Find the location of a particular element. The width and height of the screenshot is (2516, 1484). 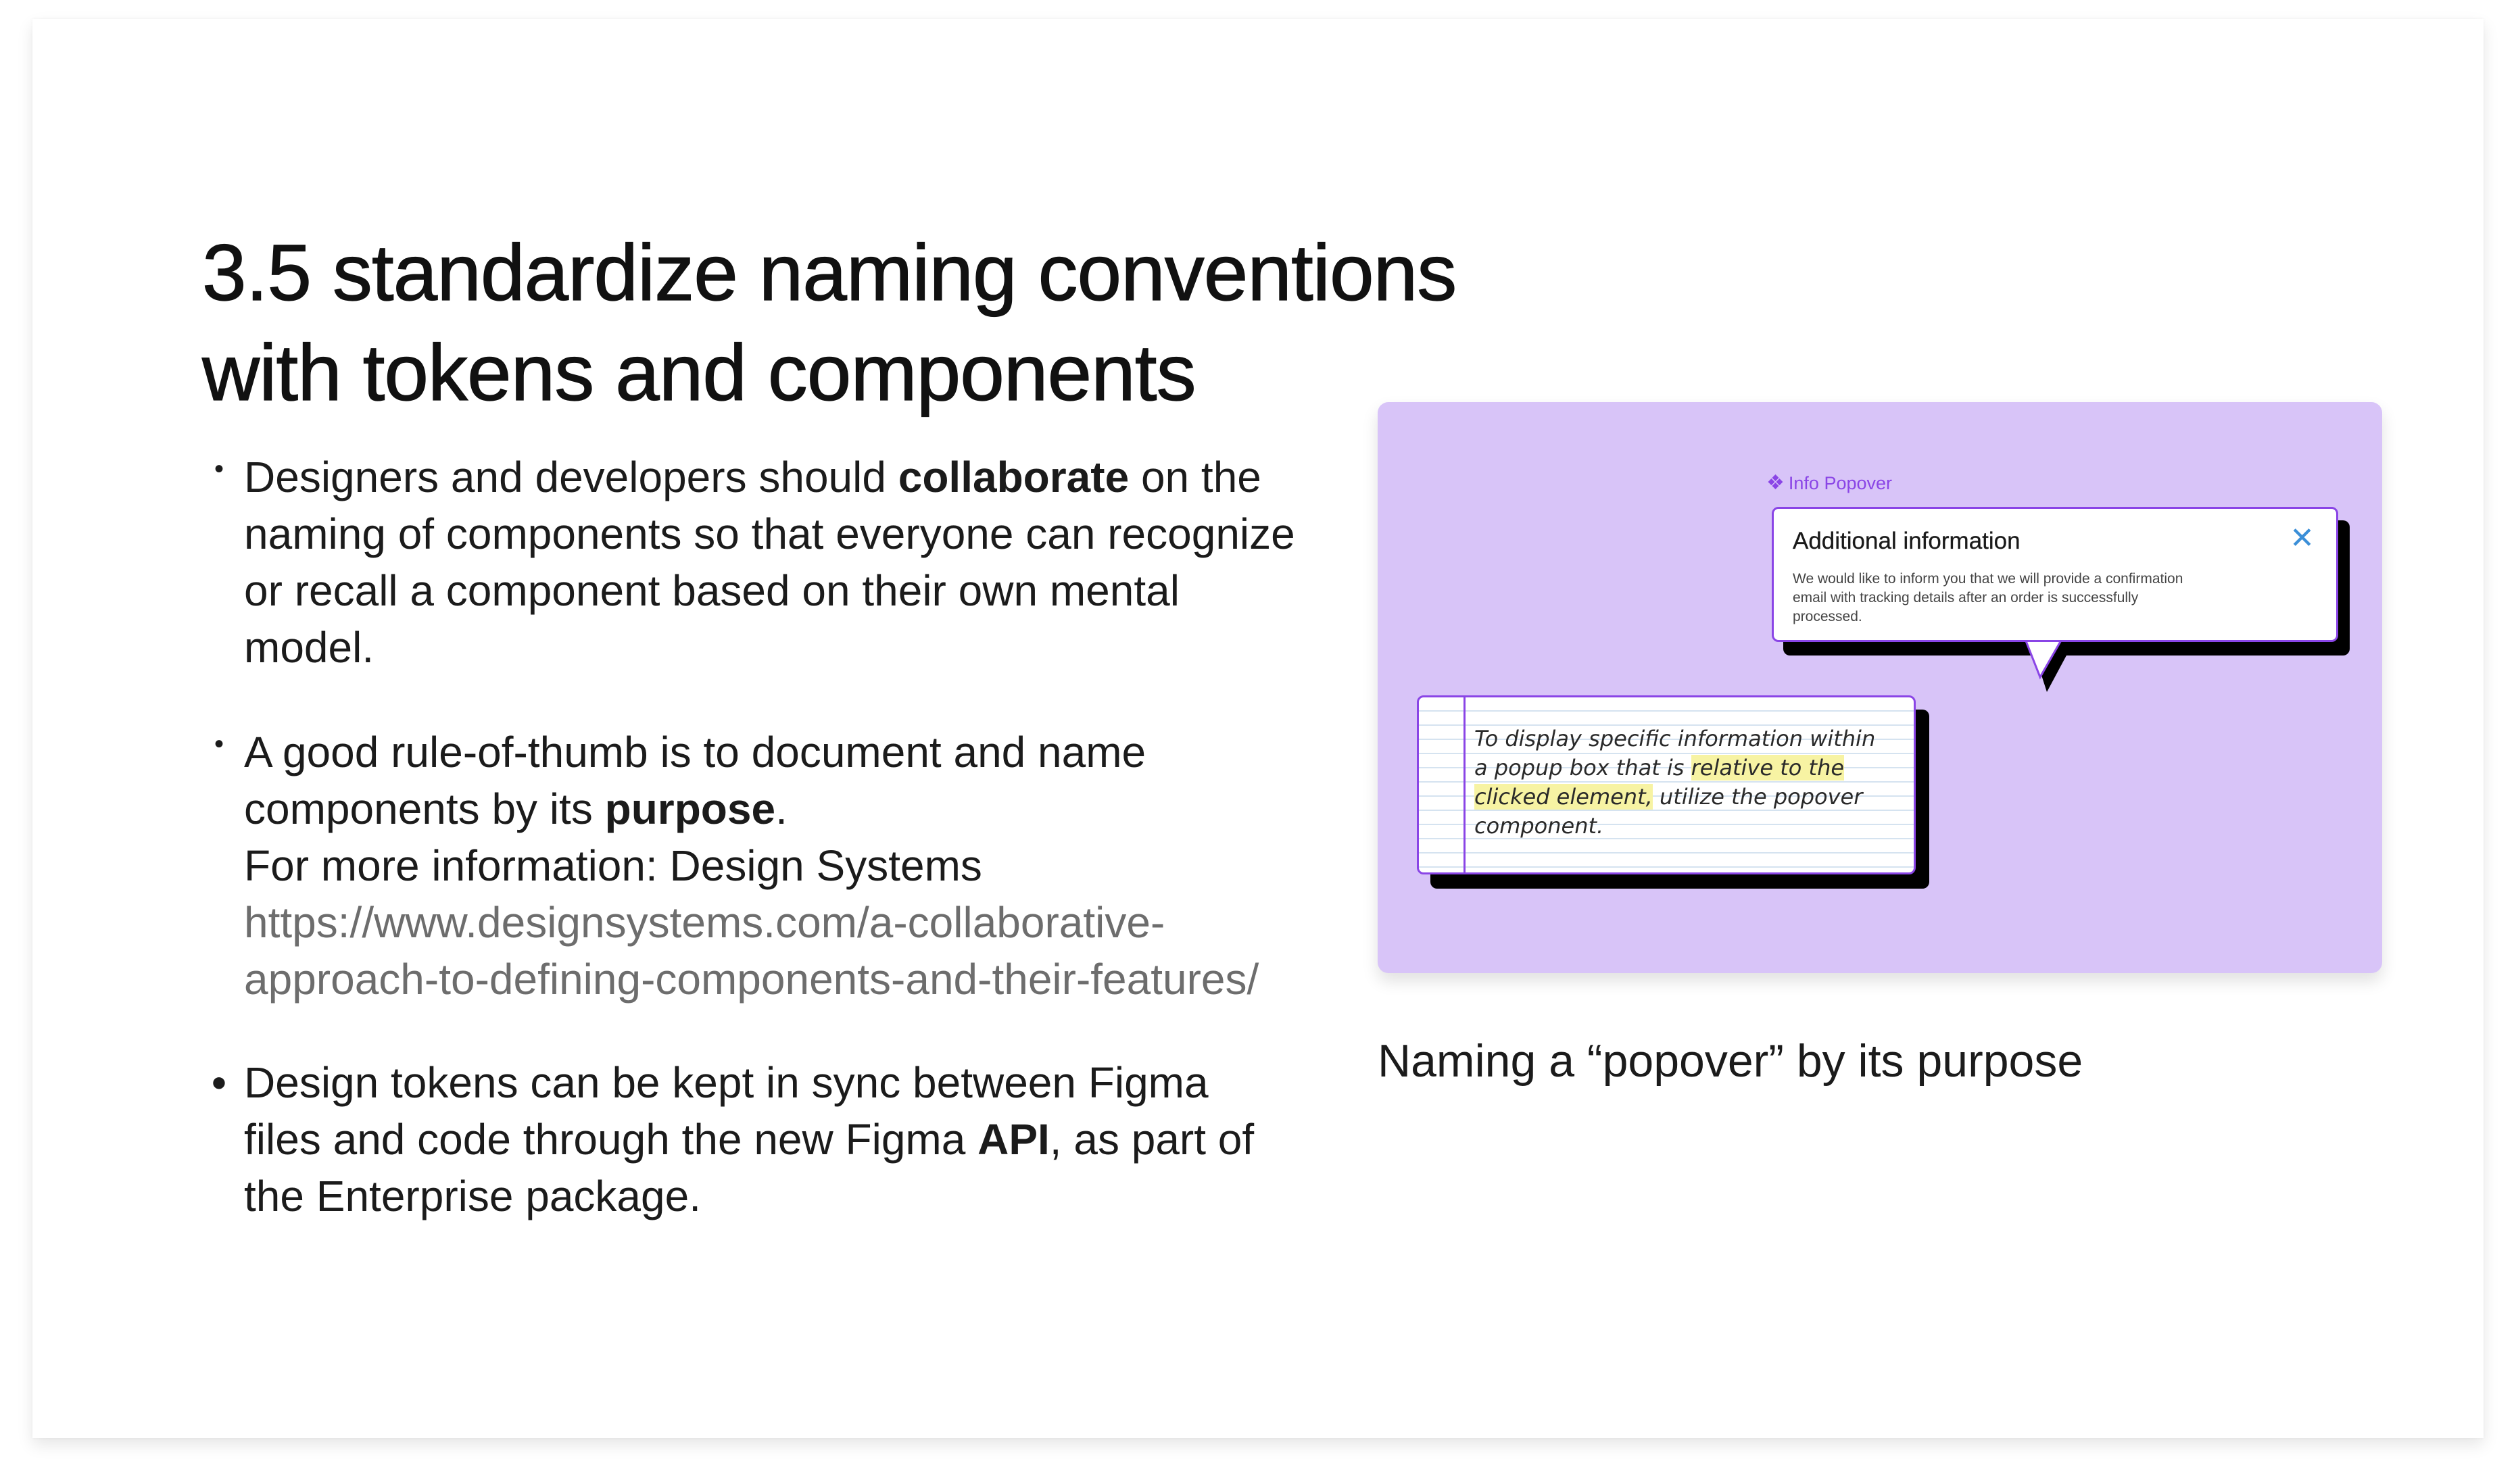

highlighted-text: relative to the is located at coordinates (1768, 768).